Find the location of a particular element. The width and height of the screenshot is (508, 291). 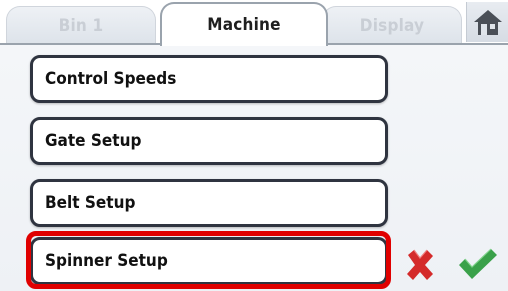

checkmark-icon is located at coordinates (478, 263).